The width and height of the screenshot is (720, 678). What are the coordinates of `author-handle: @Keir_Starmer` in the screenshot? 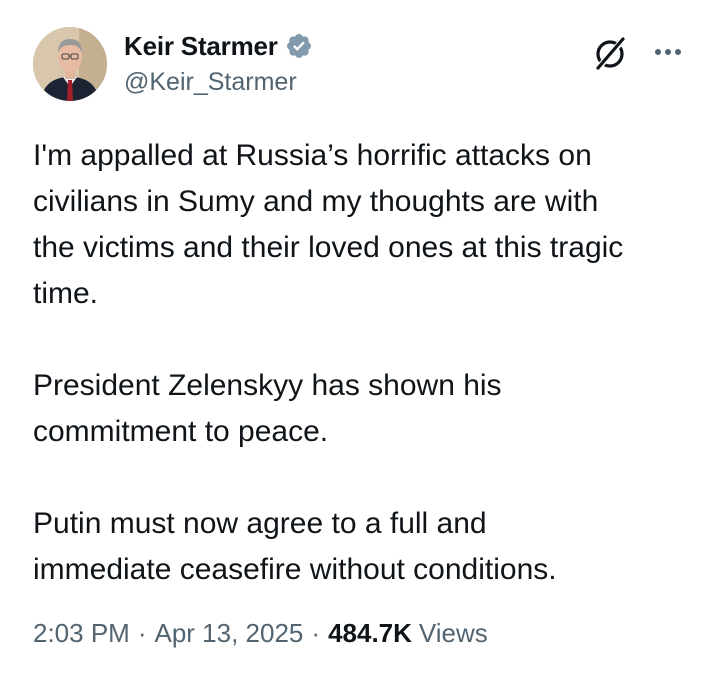 It's located at (210, 82).